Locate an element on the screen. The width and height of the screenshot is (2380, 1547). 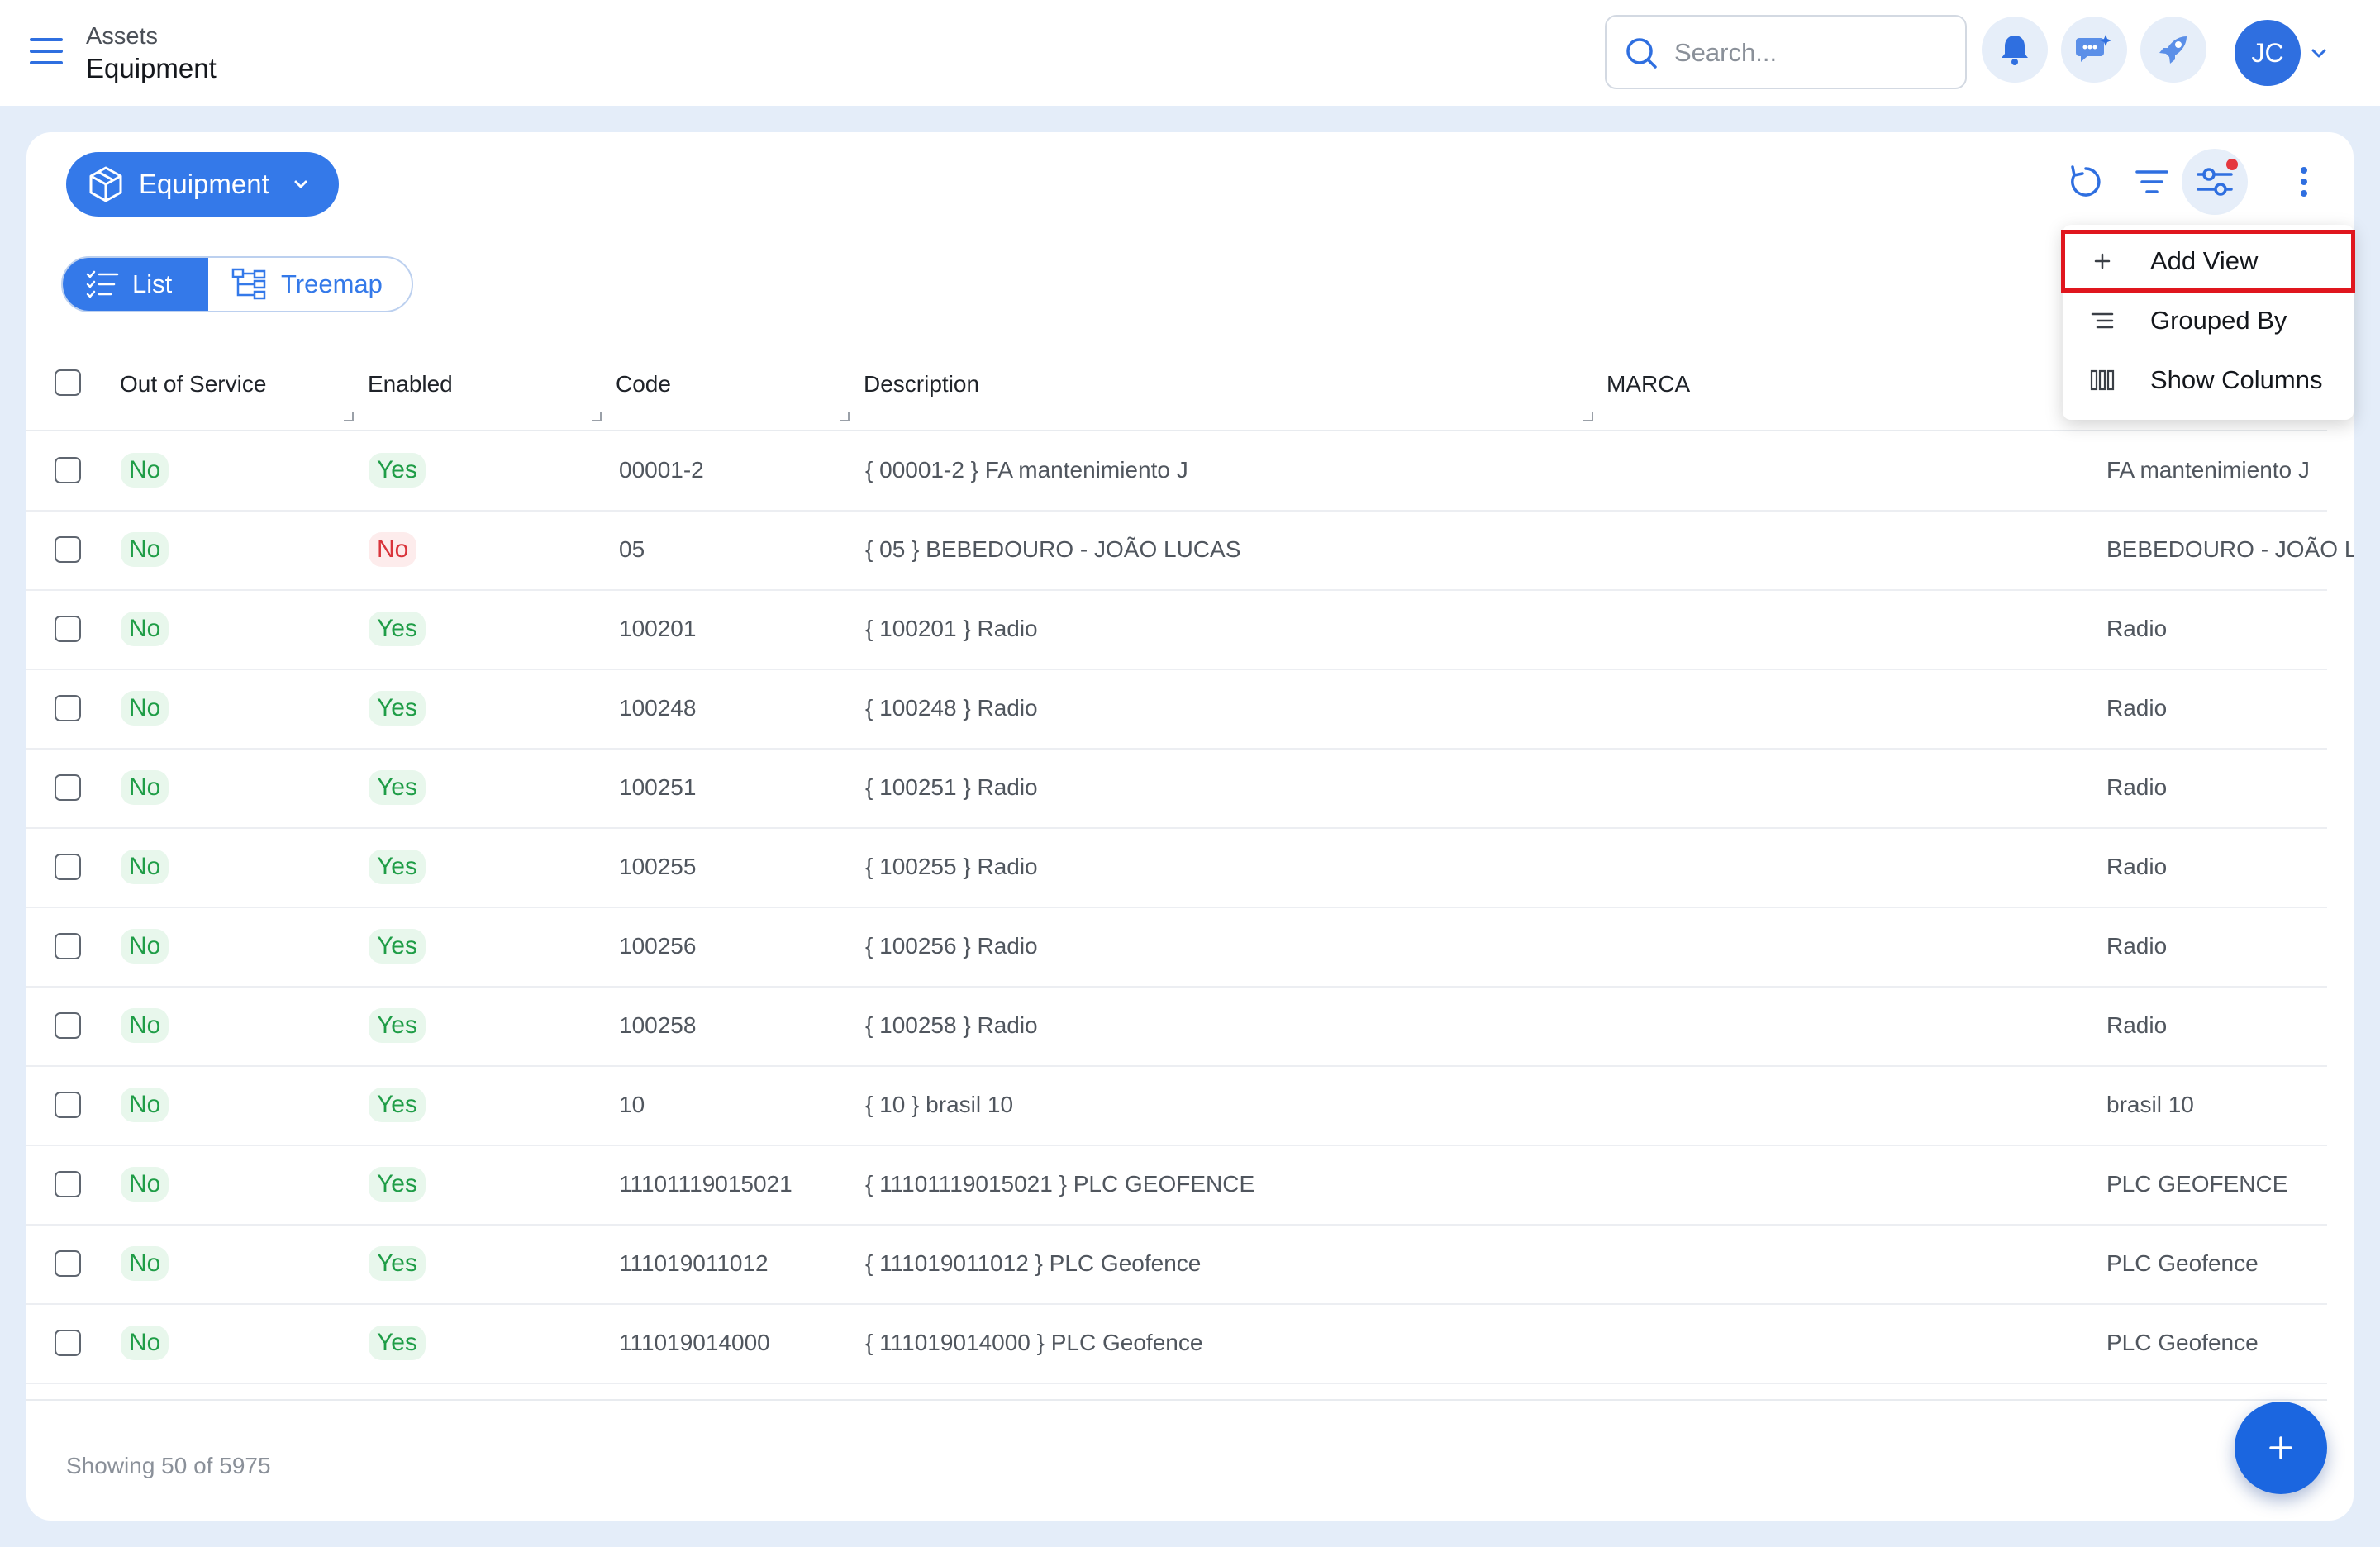
more-vertical-icon is located at coordinates (2304, 182).